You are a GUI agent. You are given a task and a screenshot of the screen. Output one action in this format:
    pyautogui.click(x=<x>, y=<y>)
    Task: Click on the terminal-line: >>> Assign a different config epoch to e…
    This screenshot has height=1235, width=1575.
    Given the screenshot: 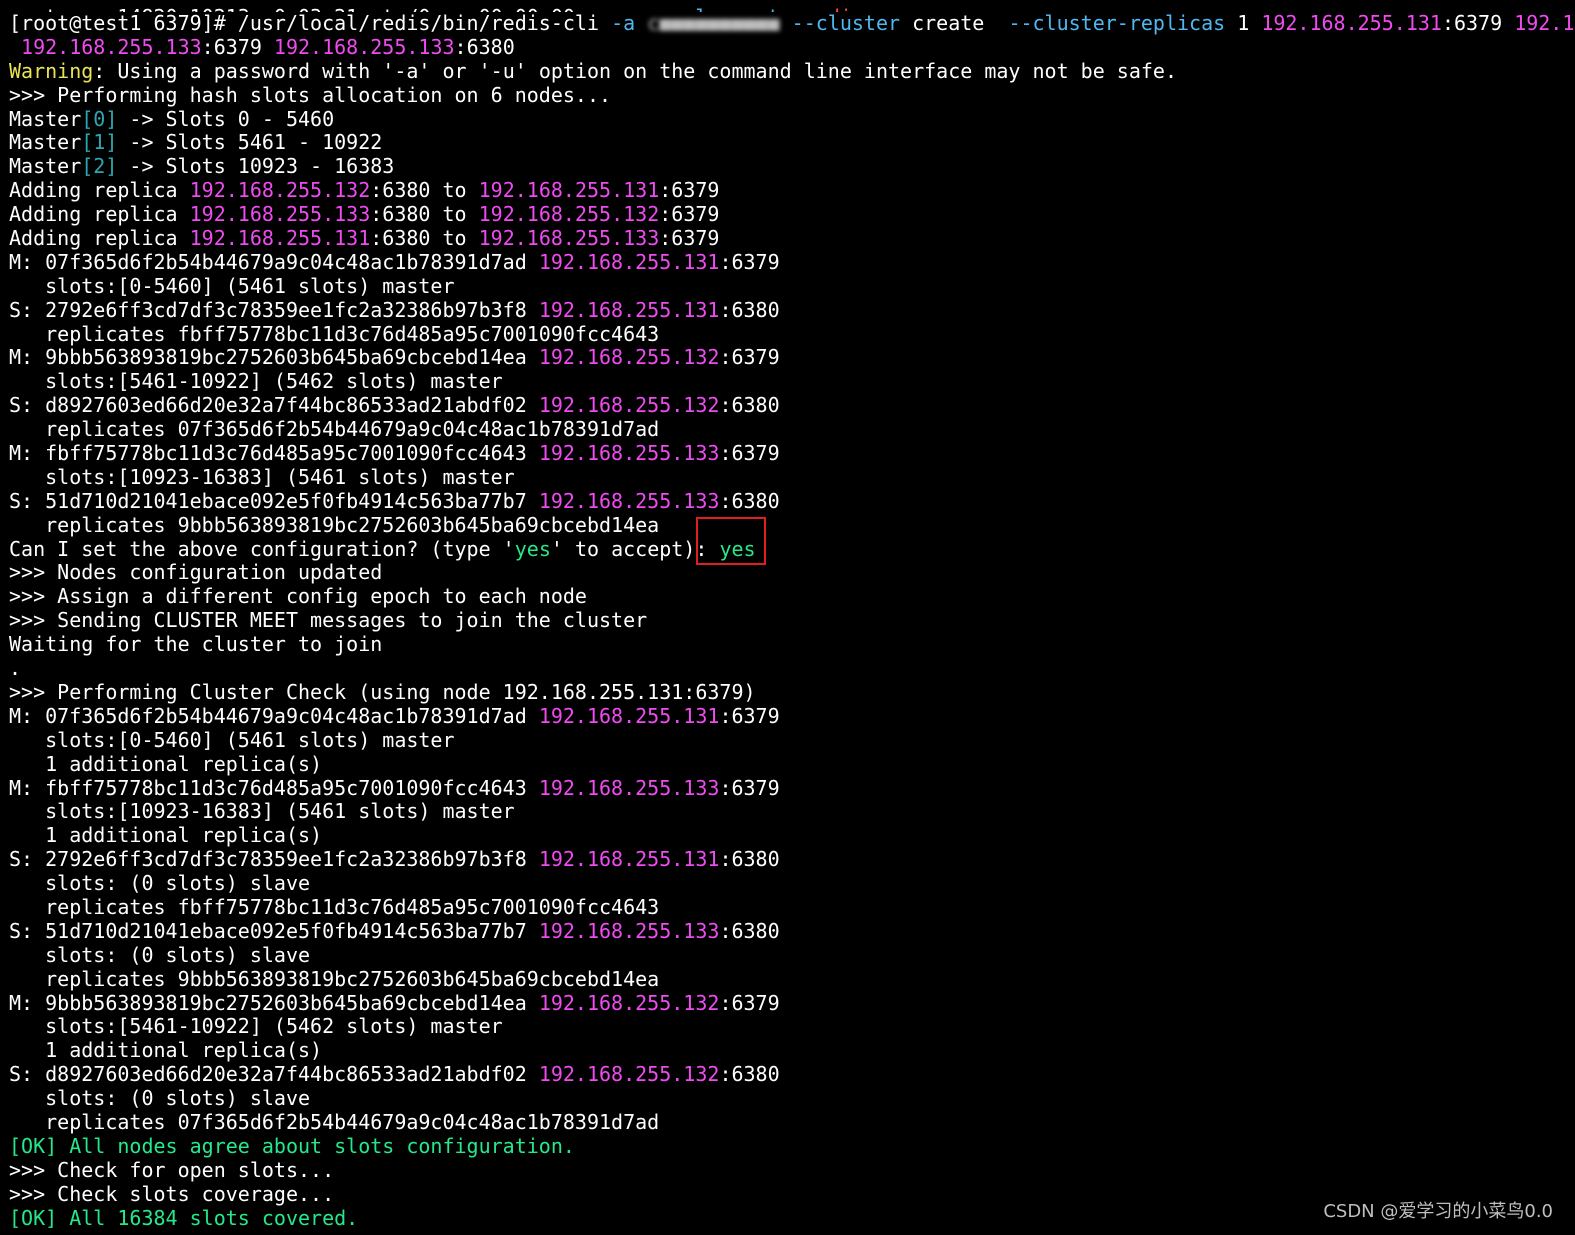 What is the action you would take?
    pyautogui.click(x=792, y=597)
    